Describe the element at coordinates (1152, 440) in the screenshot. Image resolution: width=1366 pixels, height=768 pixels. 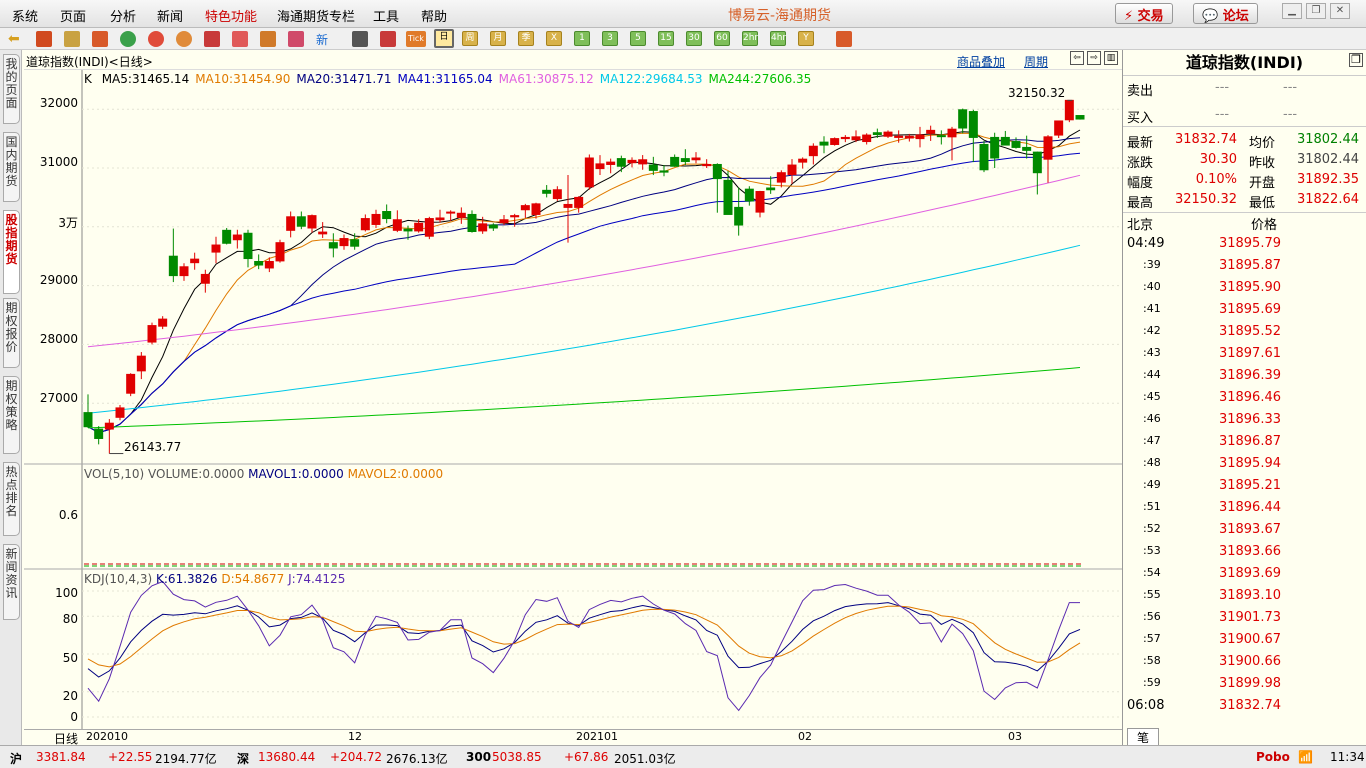
I see `tick-time: :47` at that location.